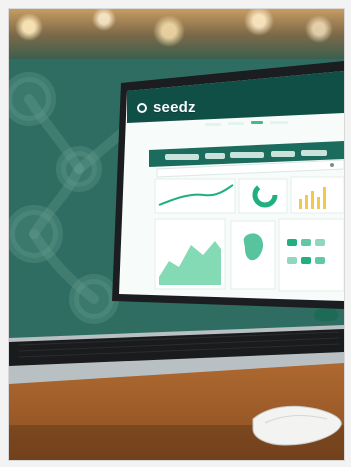  What do you see at coordinates (332, 165) in the screenshot?
I see `search-icon` at bounding box center [332, 165].